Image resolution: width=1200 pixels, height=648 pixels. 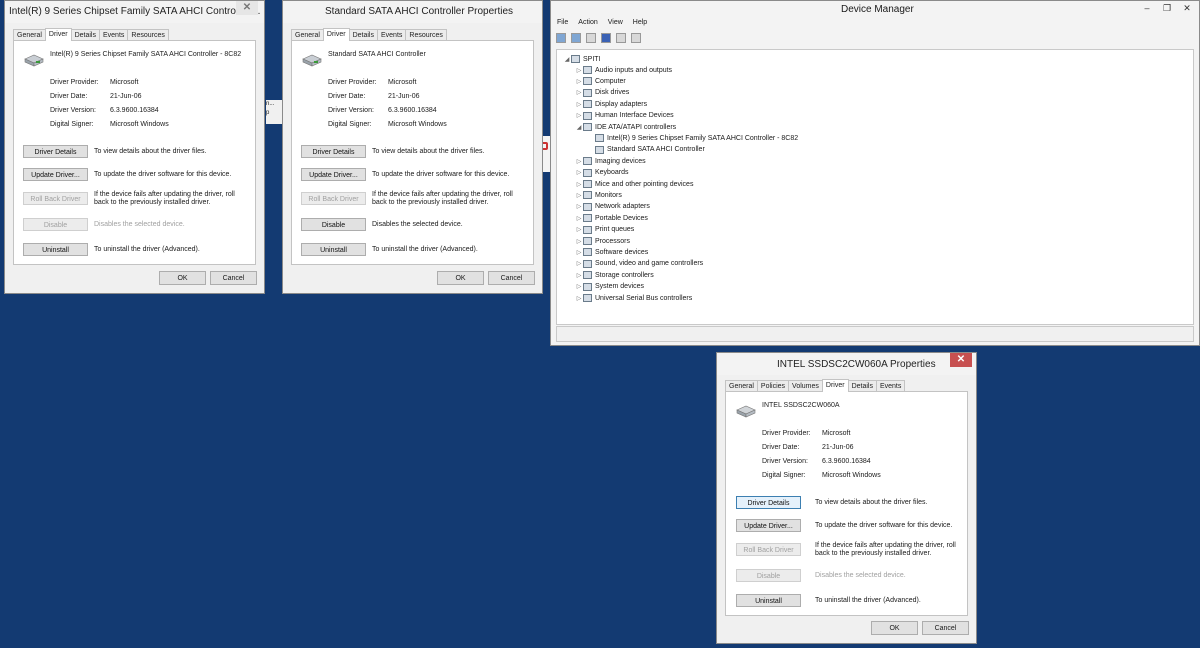 What do you see at coordinates (614, 275) in the screenshot?
I see `tree-category: ▷ Storage controllers` at bounding box center [614, 275].